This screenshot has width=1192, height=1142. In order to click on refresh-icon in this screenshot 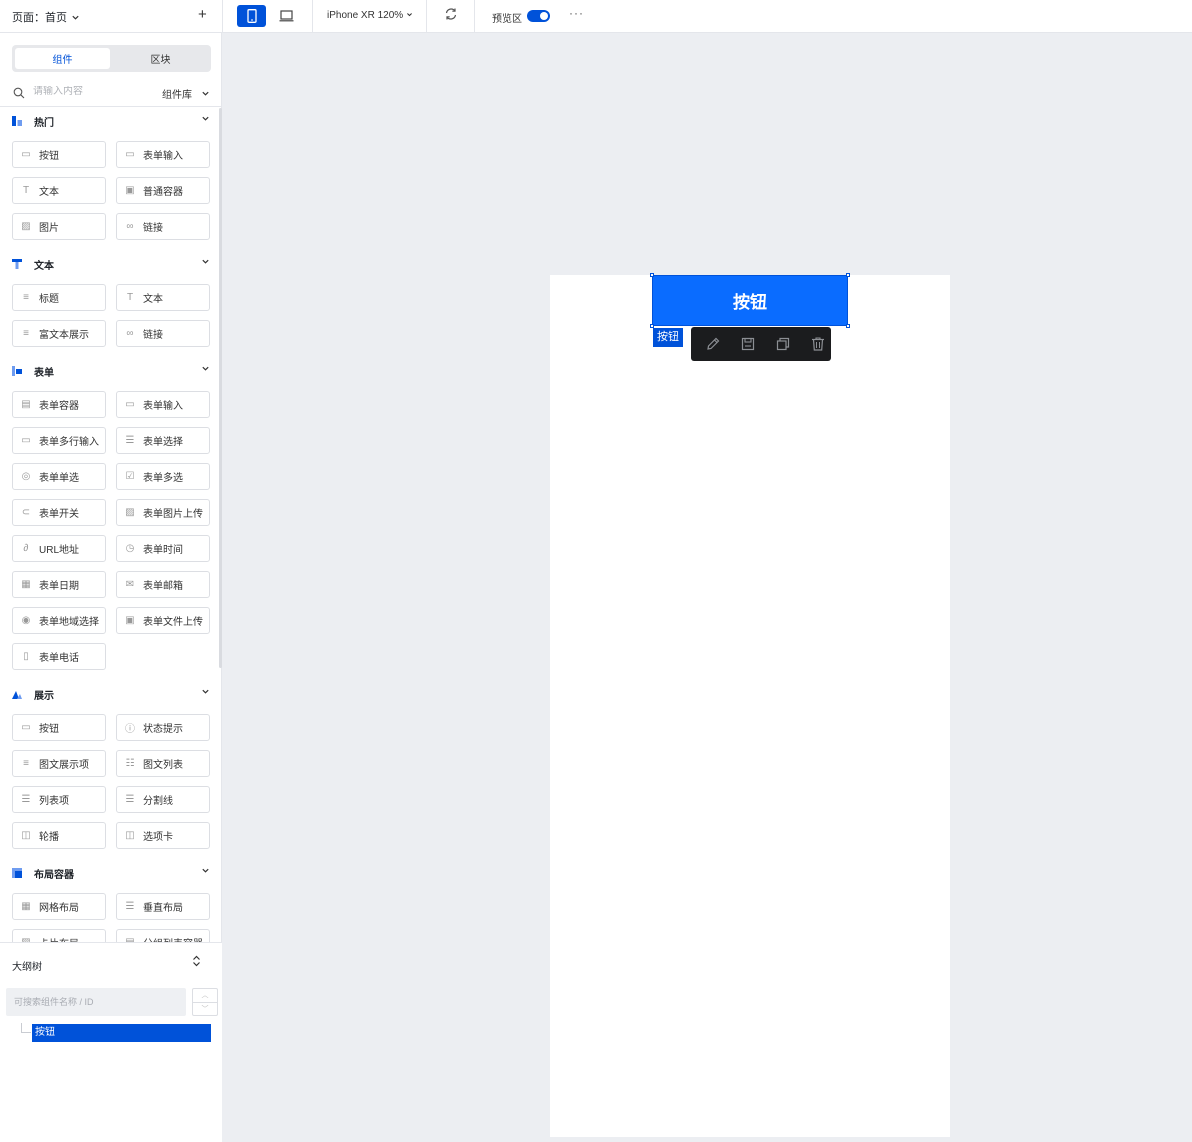, I will do `click(451, 14)`.